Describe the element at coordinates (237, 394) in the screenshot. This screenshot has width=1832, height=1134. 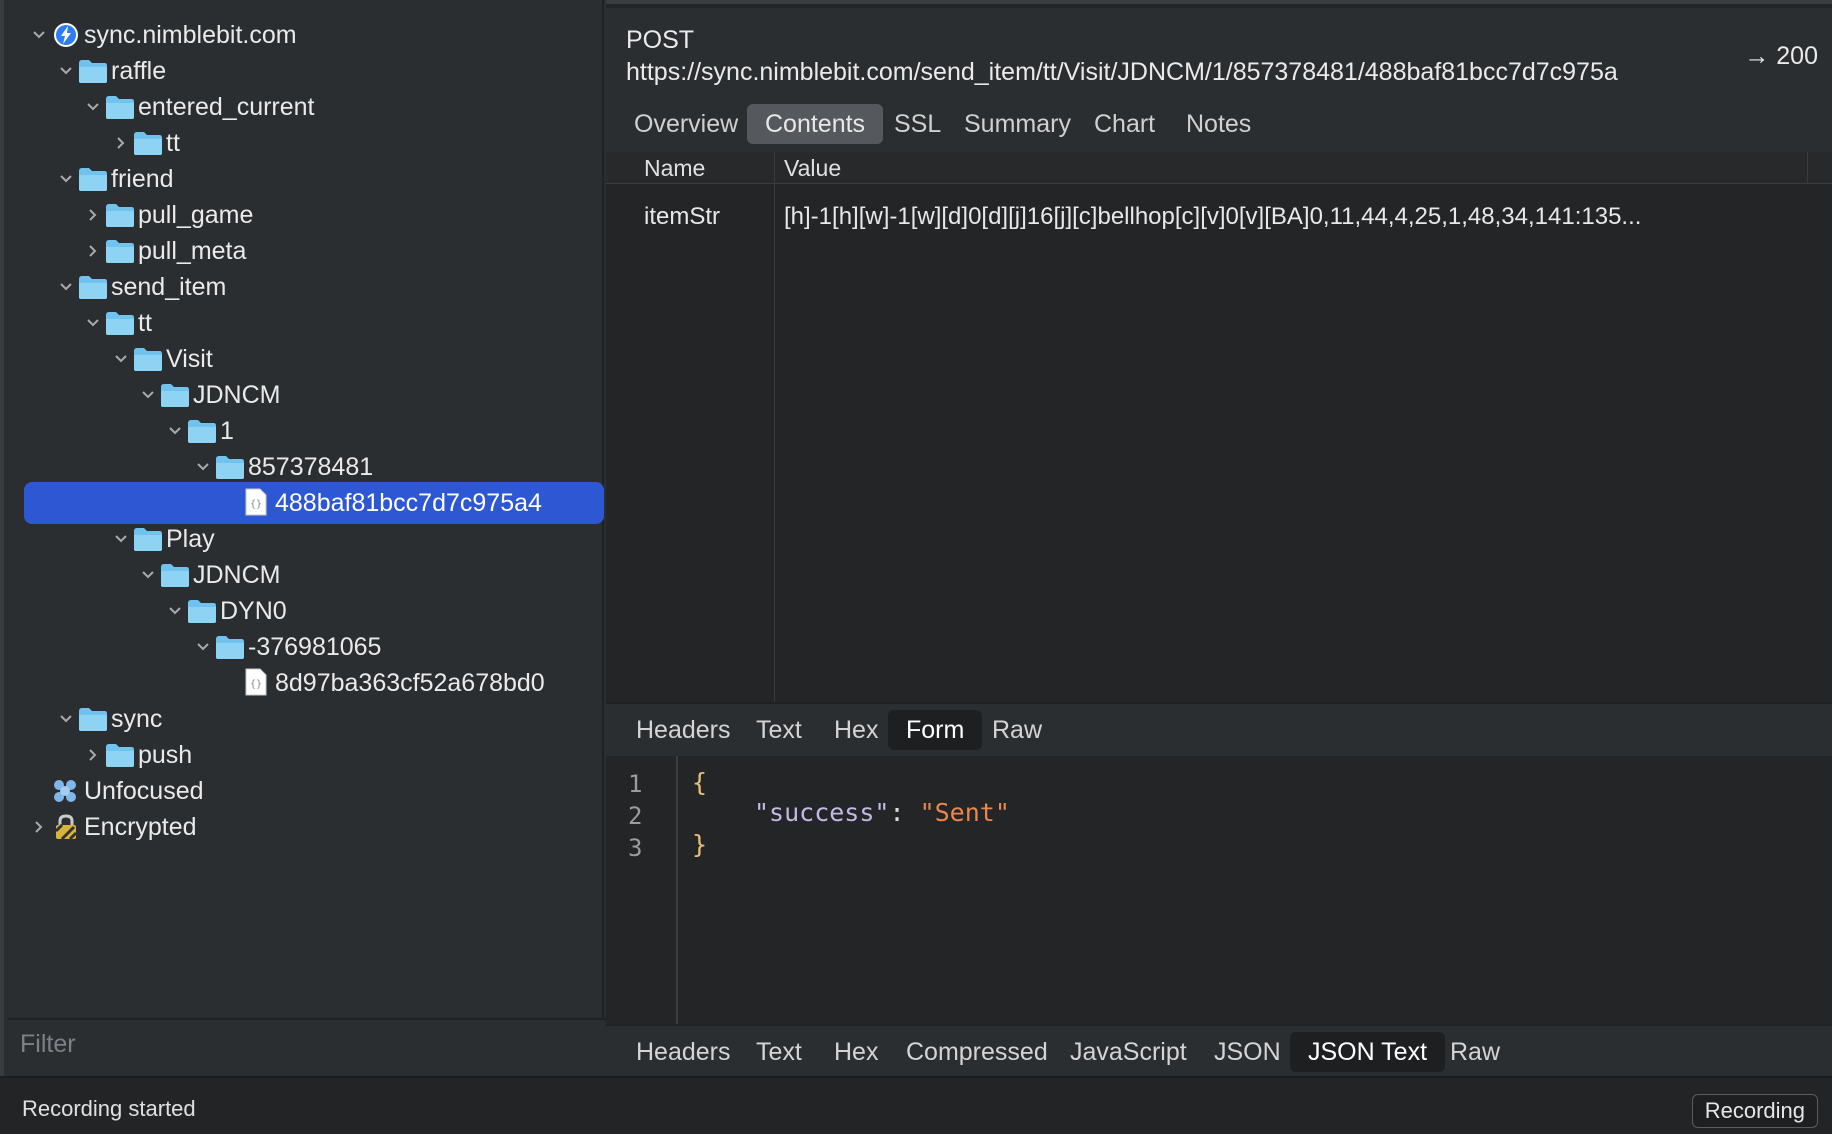
I see `tree-label: JDNCM` at that location.